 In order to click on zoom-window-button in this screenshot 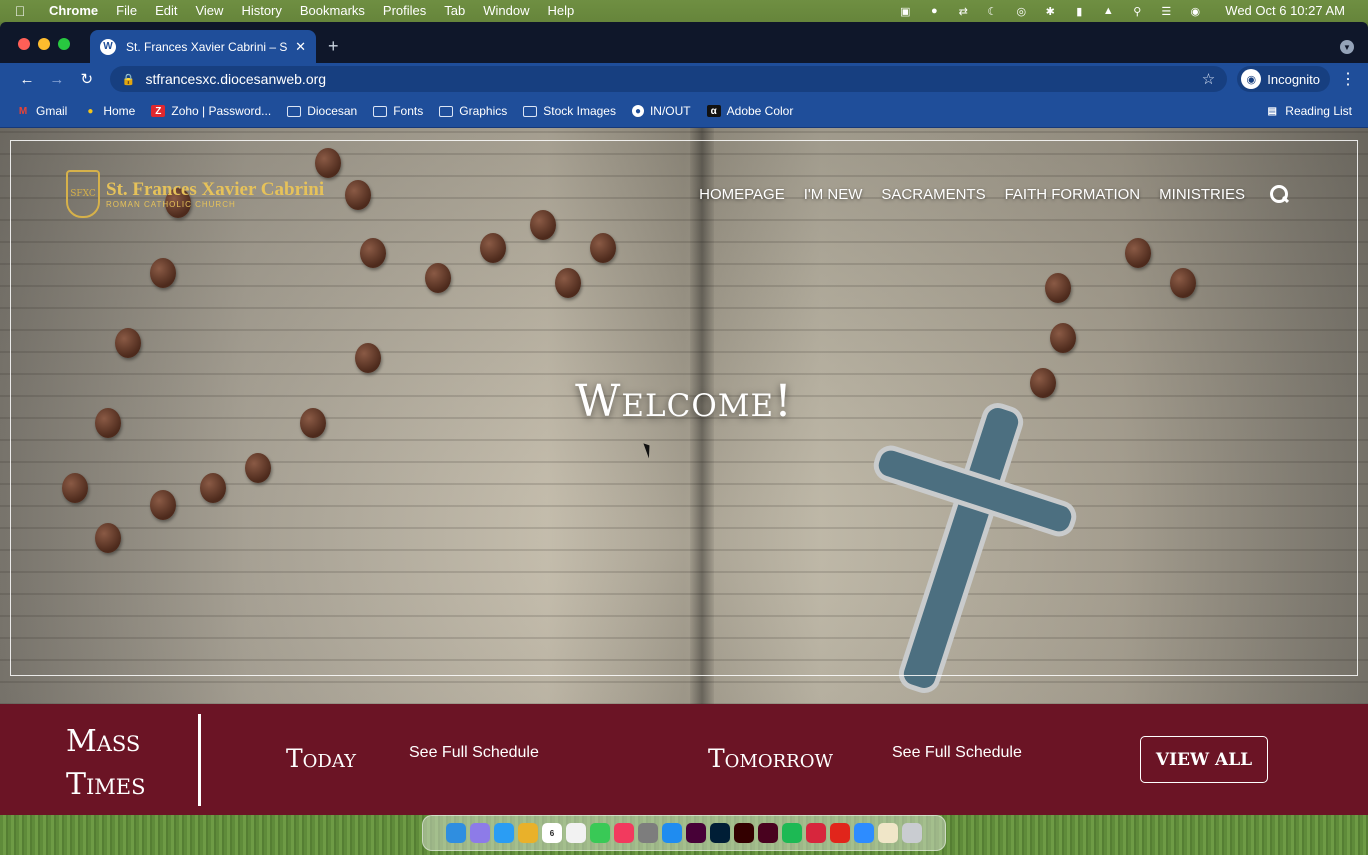, I will do `click(64, 44)`.